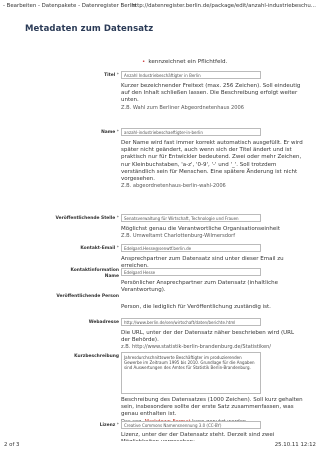 The height and width of the screenshot is (453, 320). Describe the element at coordinates (87, 296) in the screenshot. I see `publisher-person-label: Veröffentlichende Person` at that location.